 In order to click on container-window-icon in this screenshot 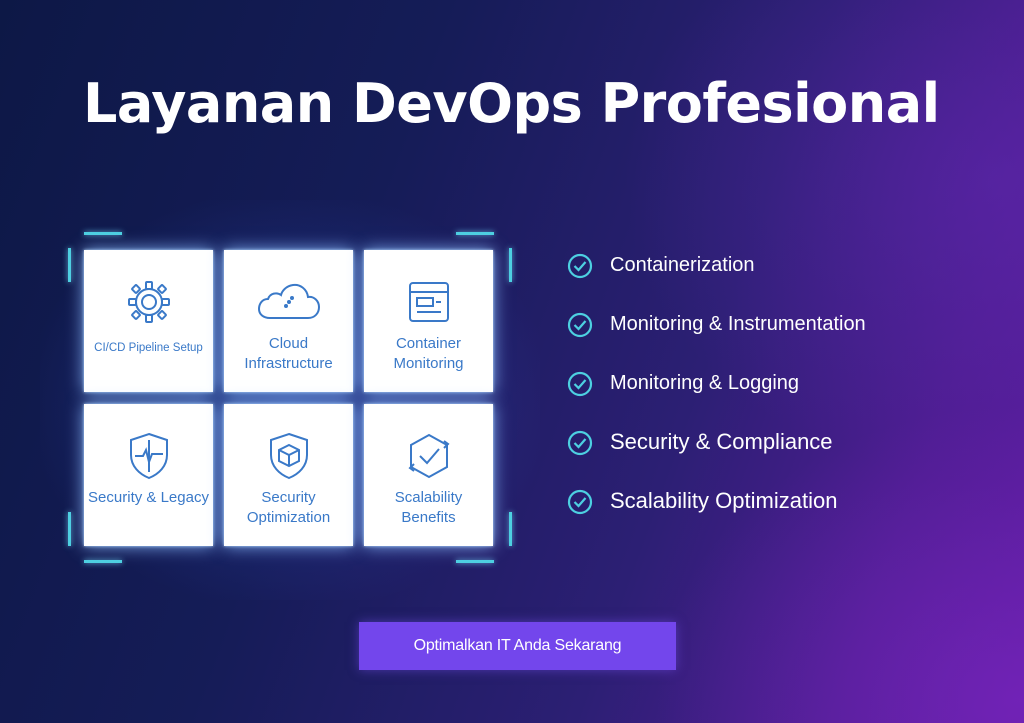, I will do `click(428, 302)`.